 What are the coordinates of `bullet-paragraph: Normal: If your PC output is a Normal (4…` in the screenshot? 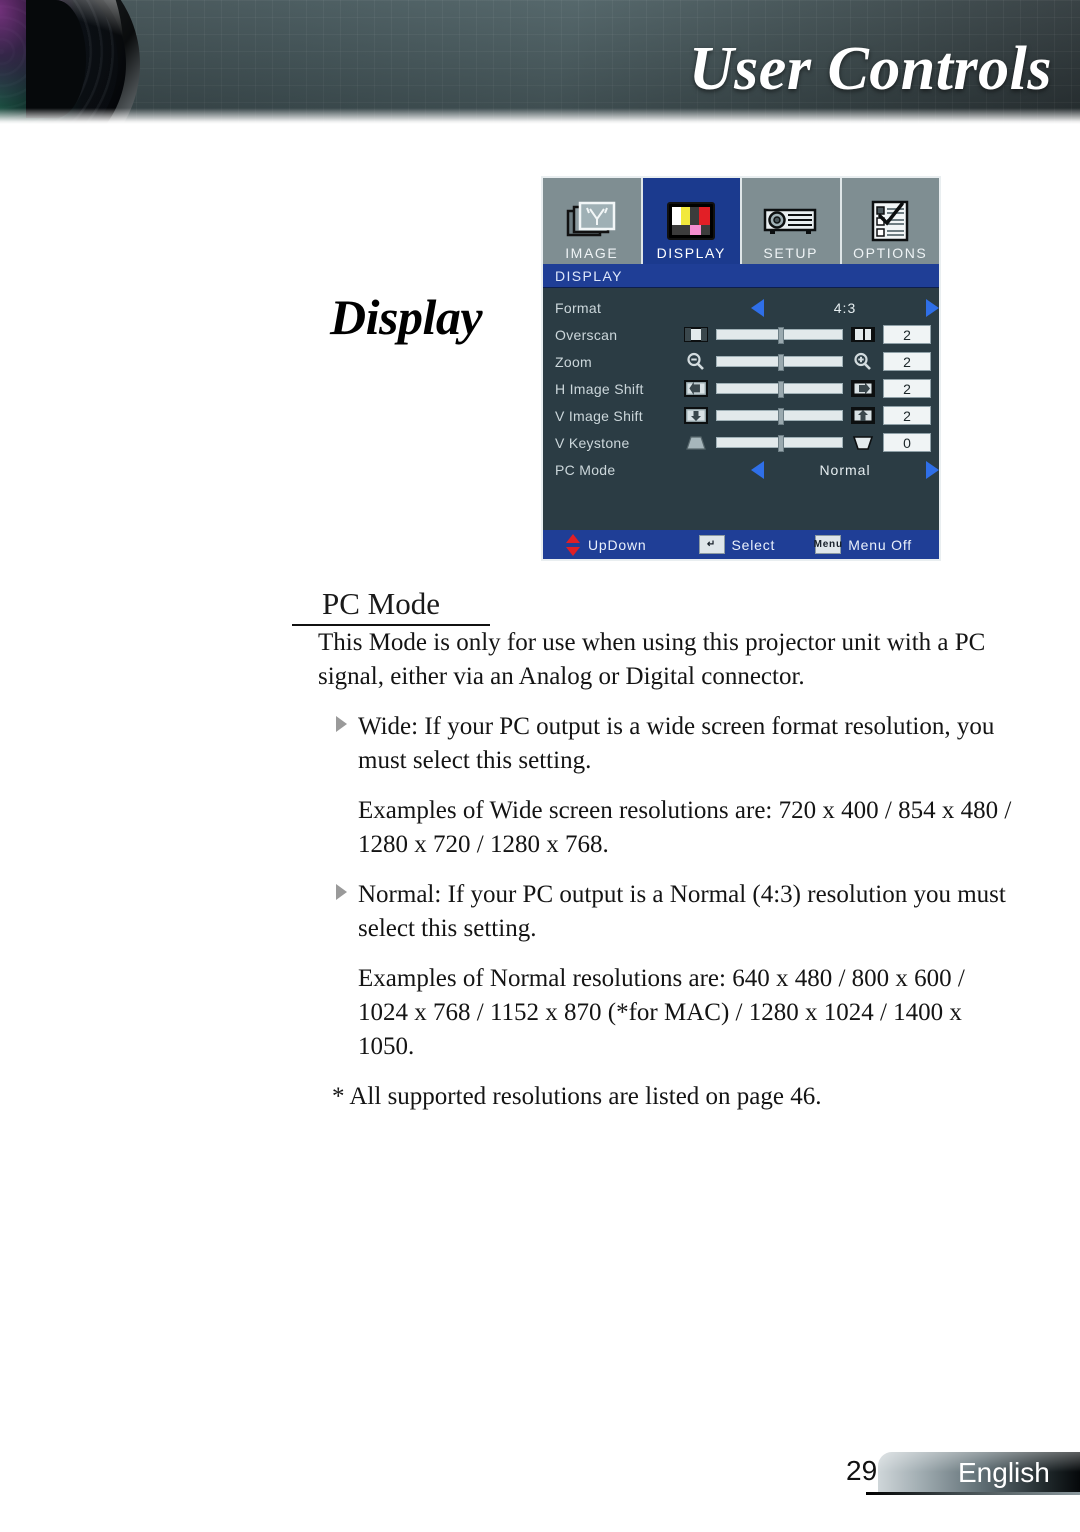 It's located at (668, 912).